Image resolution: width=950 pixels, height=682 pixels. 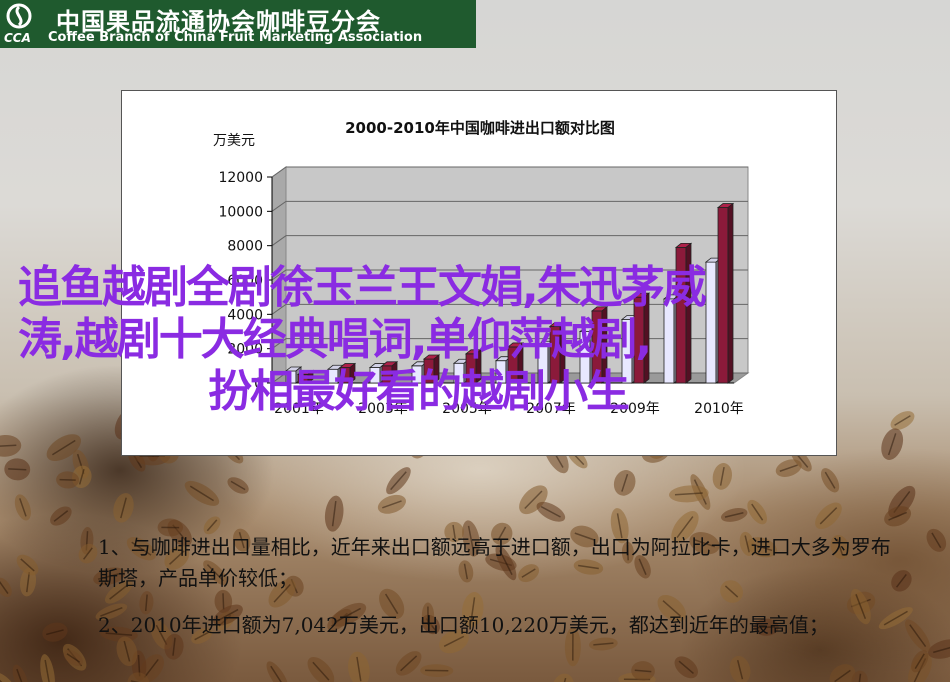 What do you see at coordinates (719, 409) in the screenshot?
I see `x-tick-label: 2010年` at bounding box center [719, 409].